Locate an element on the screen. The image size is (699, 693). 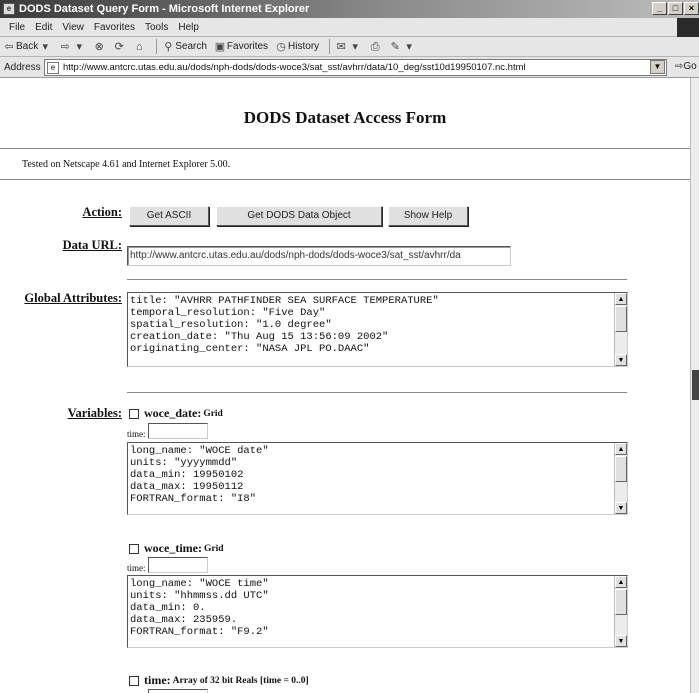
go-label: Go is located at coordinates (690, 66).